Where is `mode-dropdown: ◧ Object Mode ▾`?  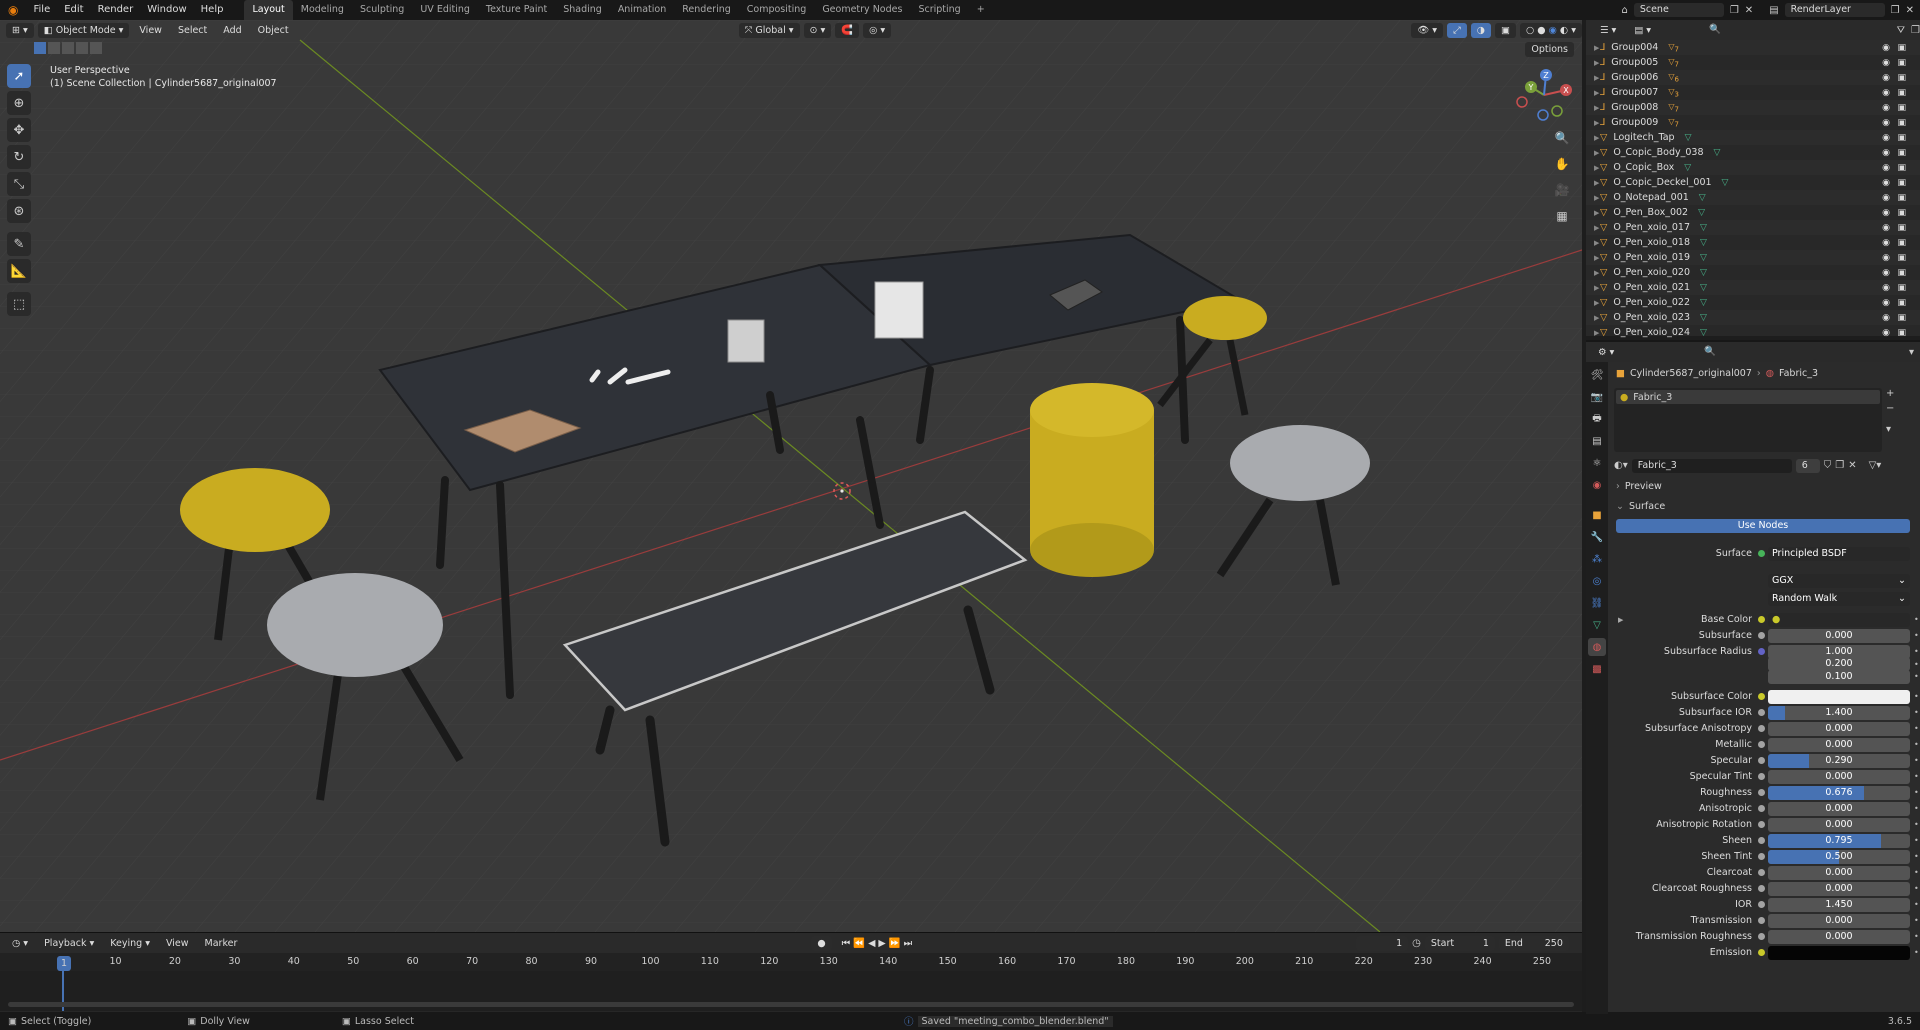 mode-dropdown: ◧ Object Mode ▾ is located at coordinates (83, 30).